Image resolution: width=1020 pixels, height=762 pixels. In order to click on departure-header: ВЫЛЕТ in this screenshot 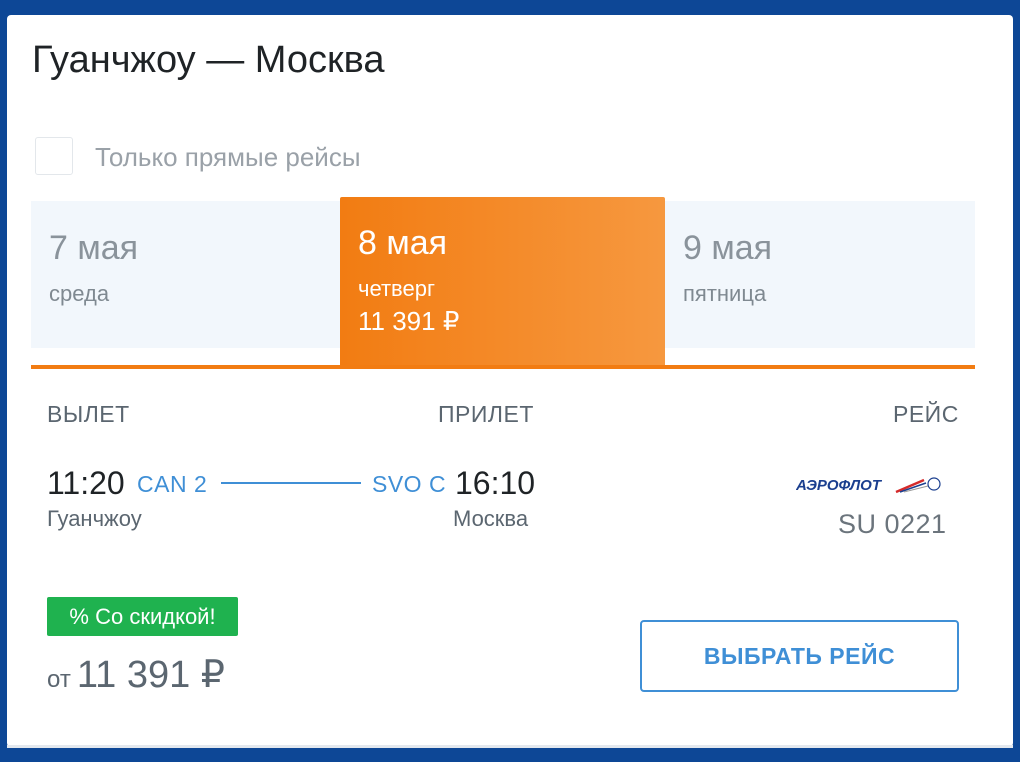, I will do `click(88, 414)`.